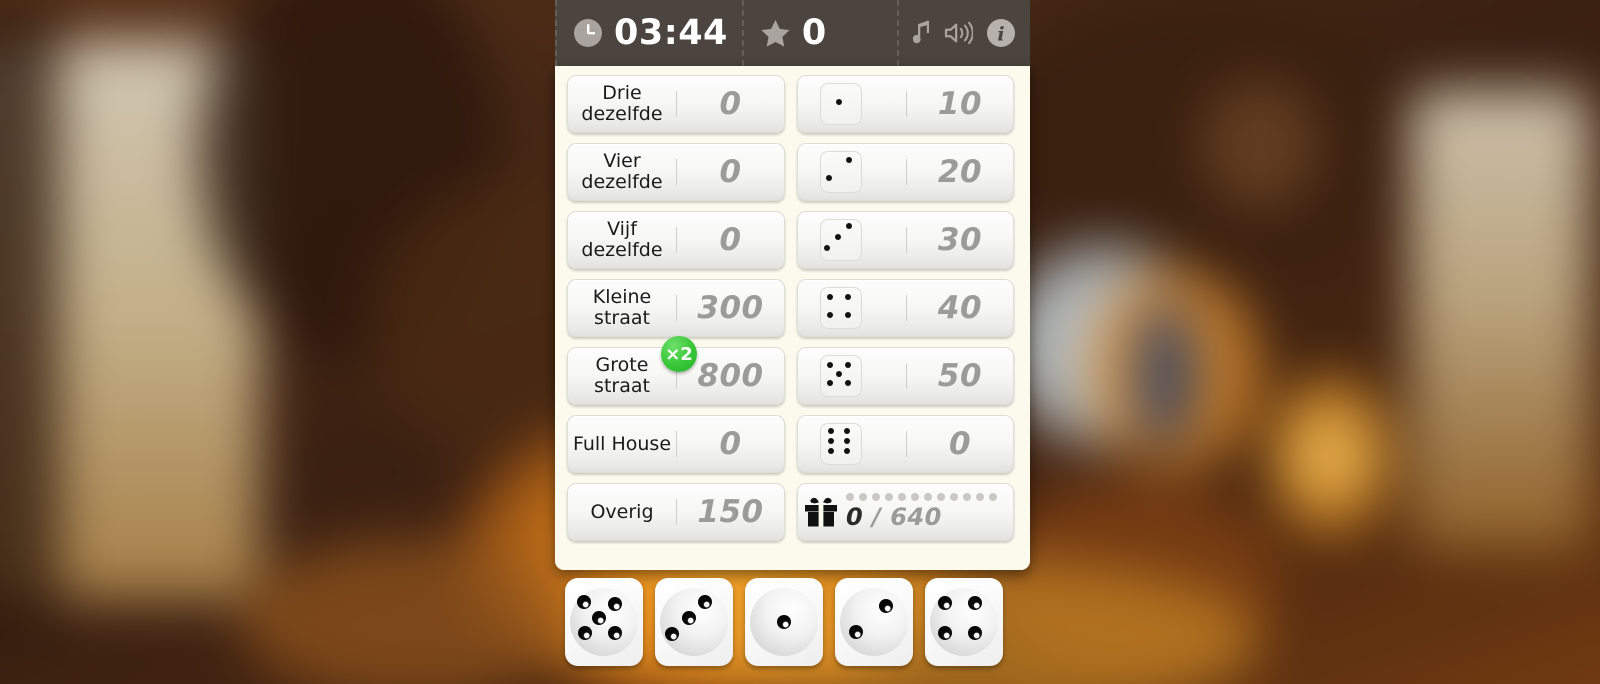 This screenshot has width=1600, height=684. Describe the element at coordinates (821, 512) in the screenshot. I see `gift-icon-box` at that location.